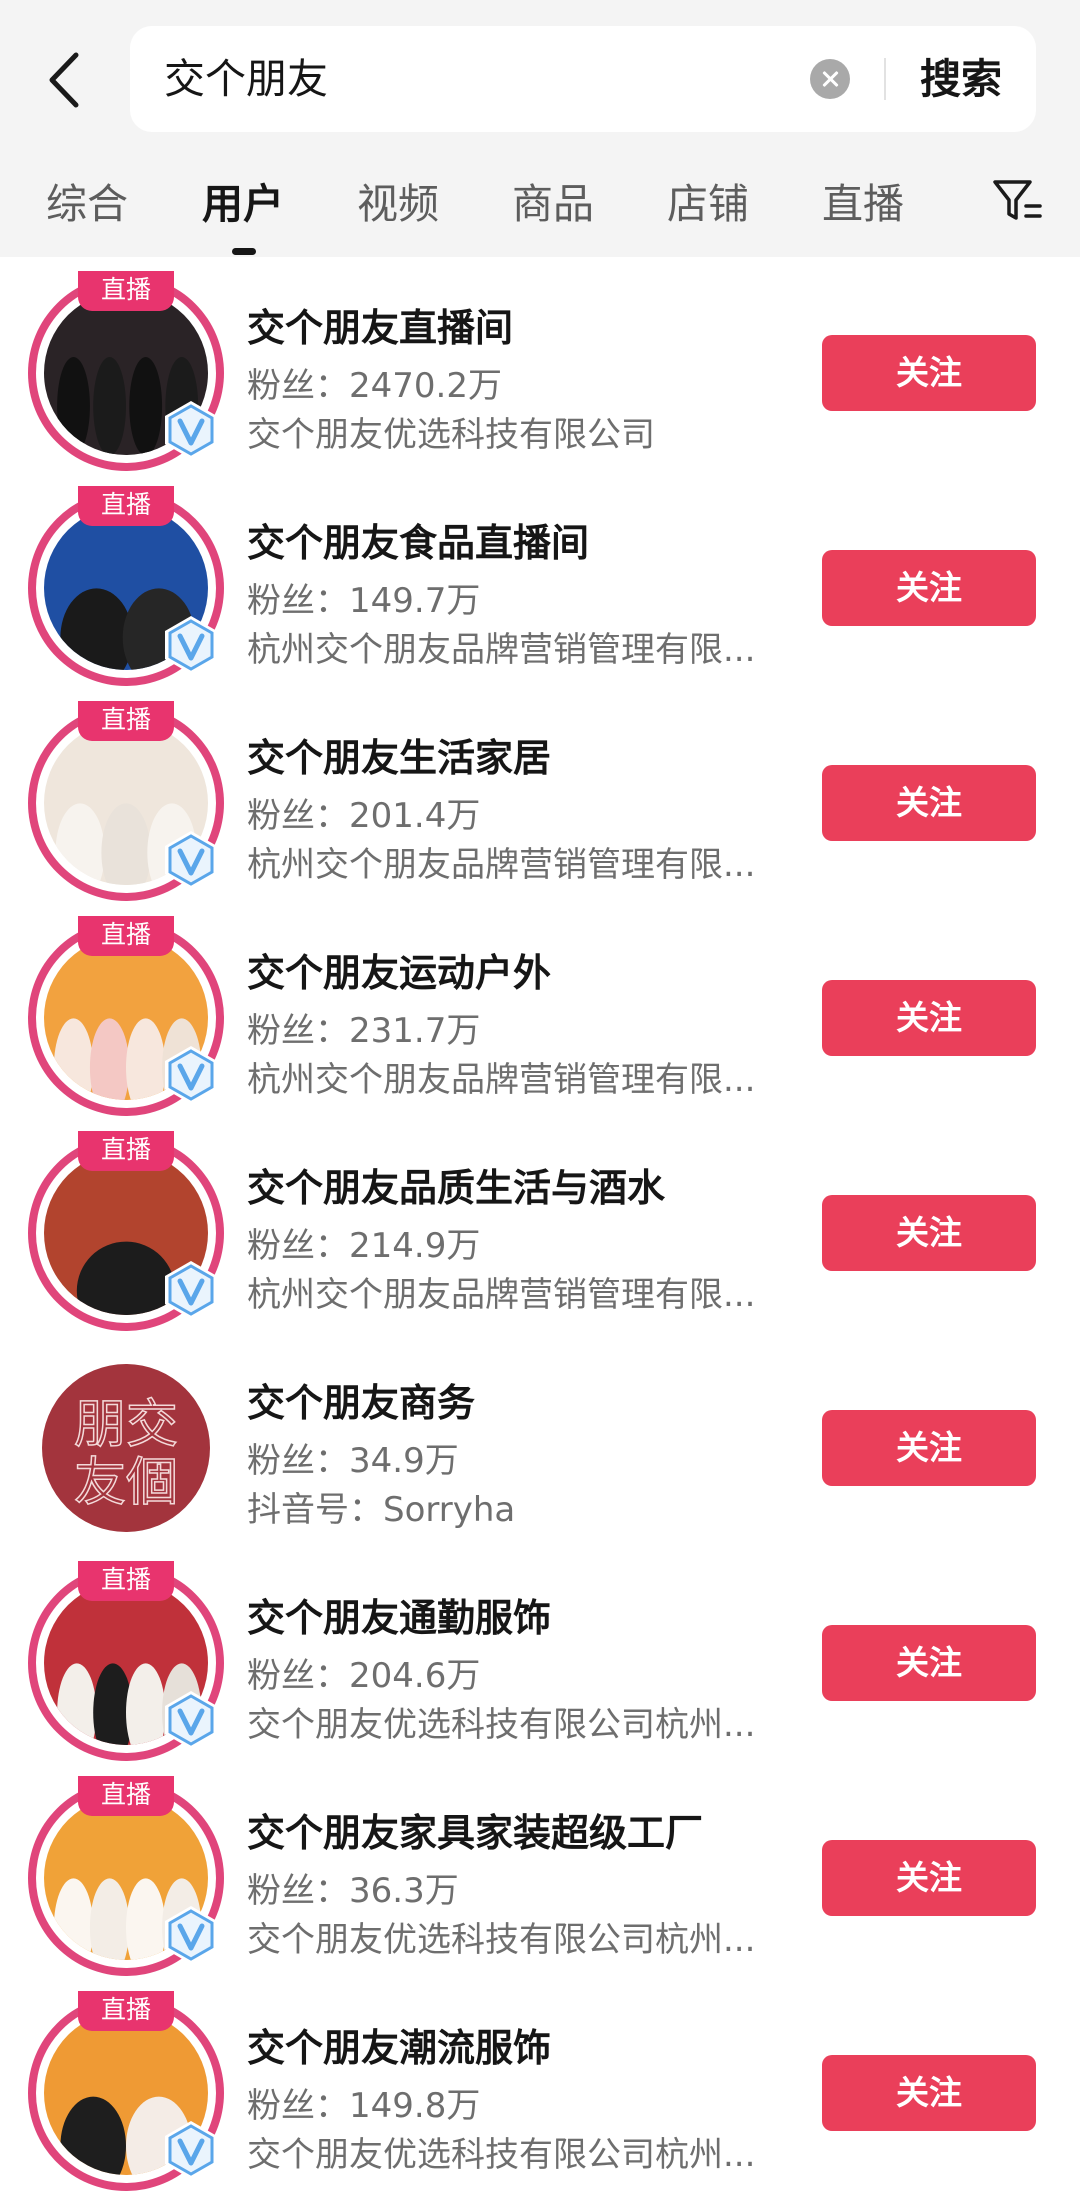  What do you see at coordinates (361, 1403) in the screenshot?
I see `user-name: 交个朋友商务` at bounding box center [361, 1403].